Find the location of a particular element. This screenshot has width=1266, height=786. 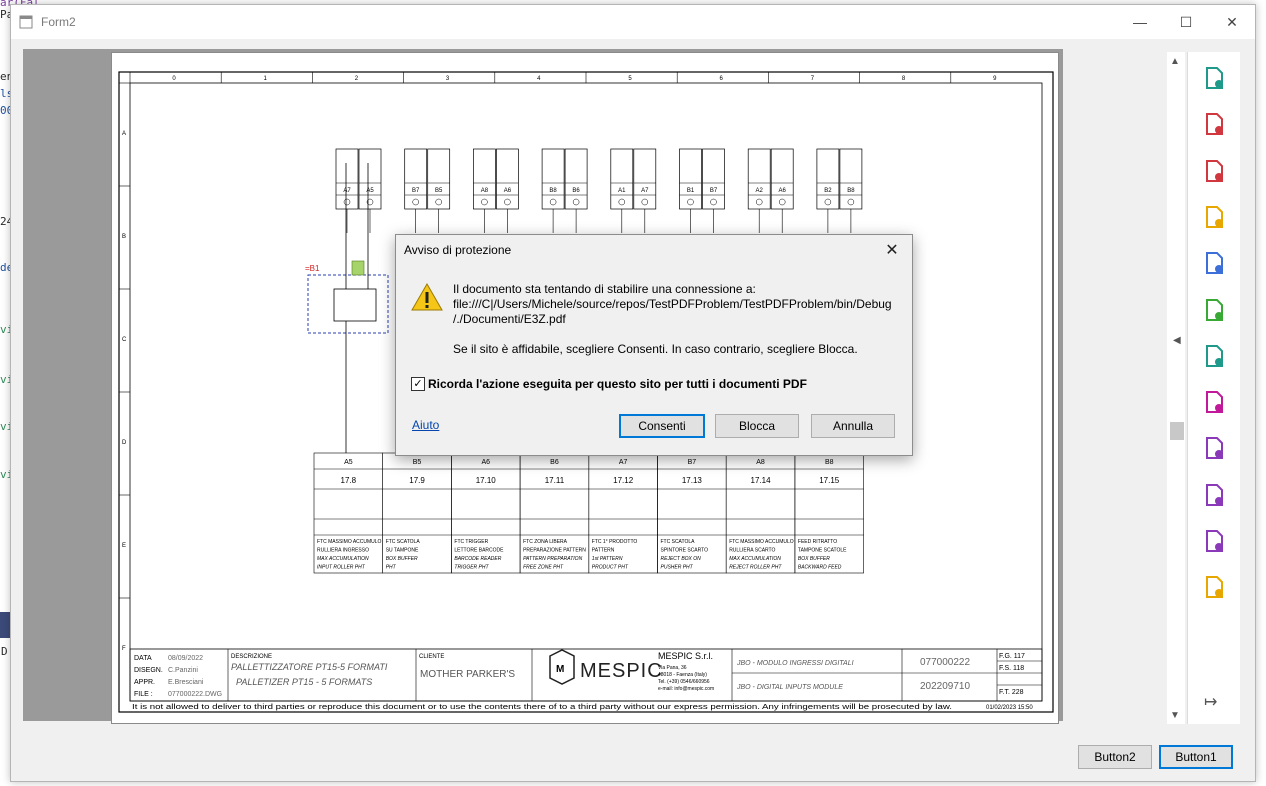

allow-button: Consenti is located at coordinates (662, 426).